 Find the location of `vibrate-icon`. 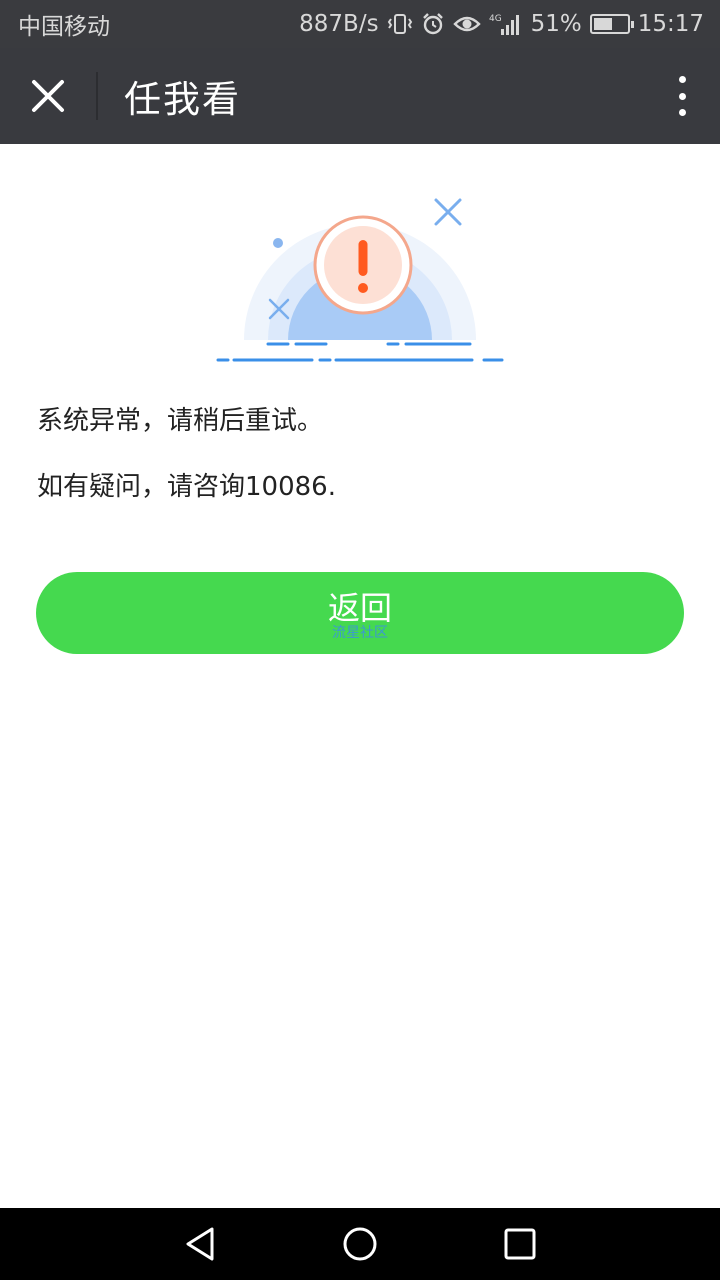

vibrate-icon is located at coordinates (400, 24).